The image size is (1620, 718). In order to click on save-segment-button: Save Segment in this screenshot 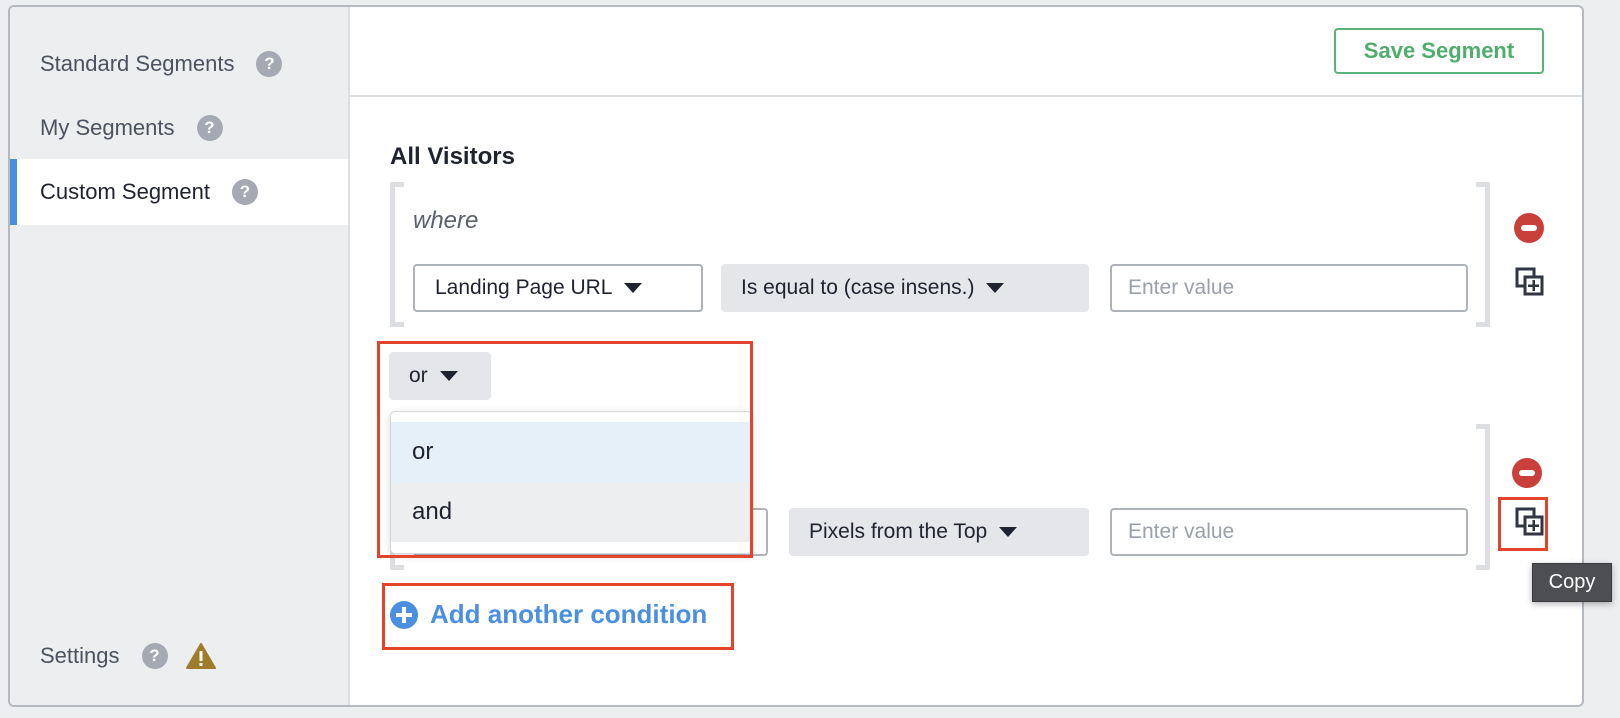, I will do `click(1439, 51)`.